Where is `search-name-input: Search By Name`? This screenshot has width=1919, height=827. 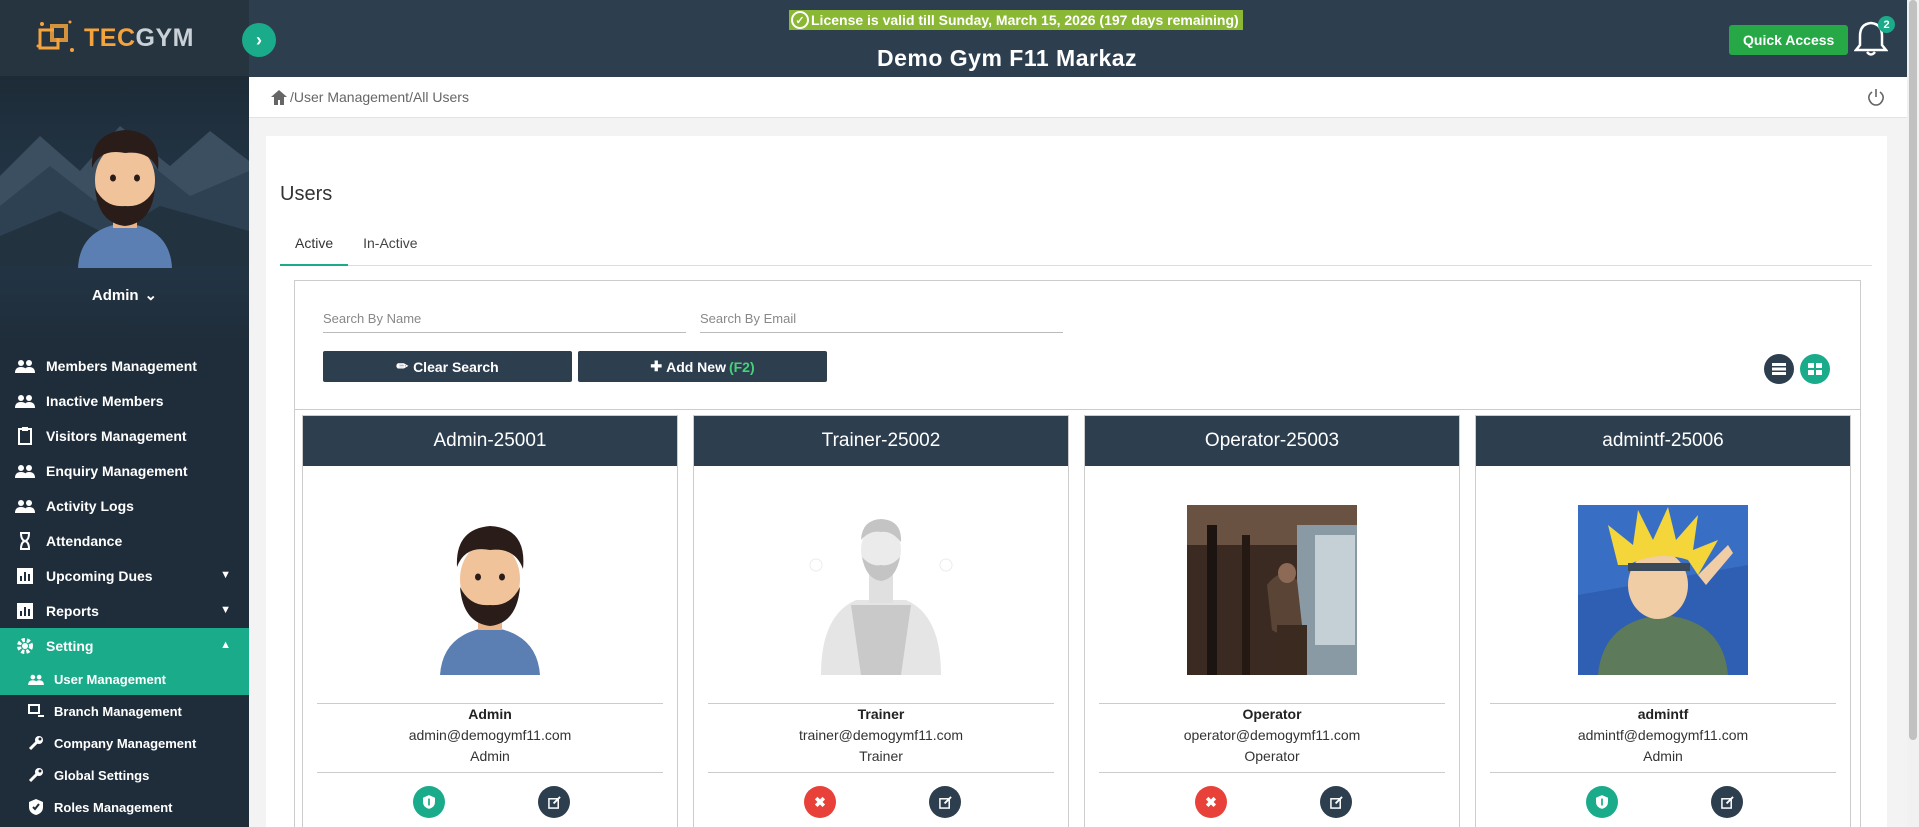 search-name-input: Search By Name is located at coordinates (504, 322).